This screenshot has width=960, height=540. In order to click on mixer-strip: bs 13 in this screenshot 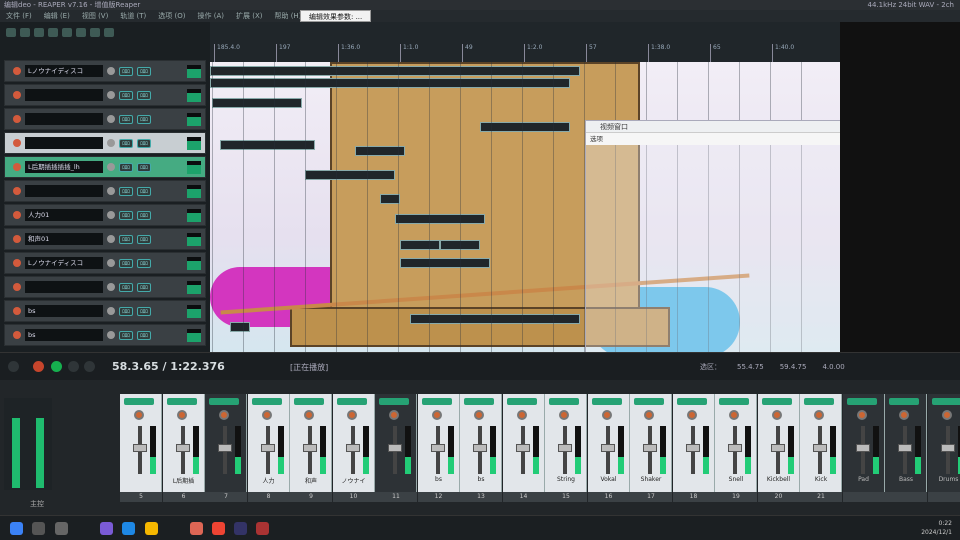, I will do `click(481, 448)`.